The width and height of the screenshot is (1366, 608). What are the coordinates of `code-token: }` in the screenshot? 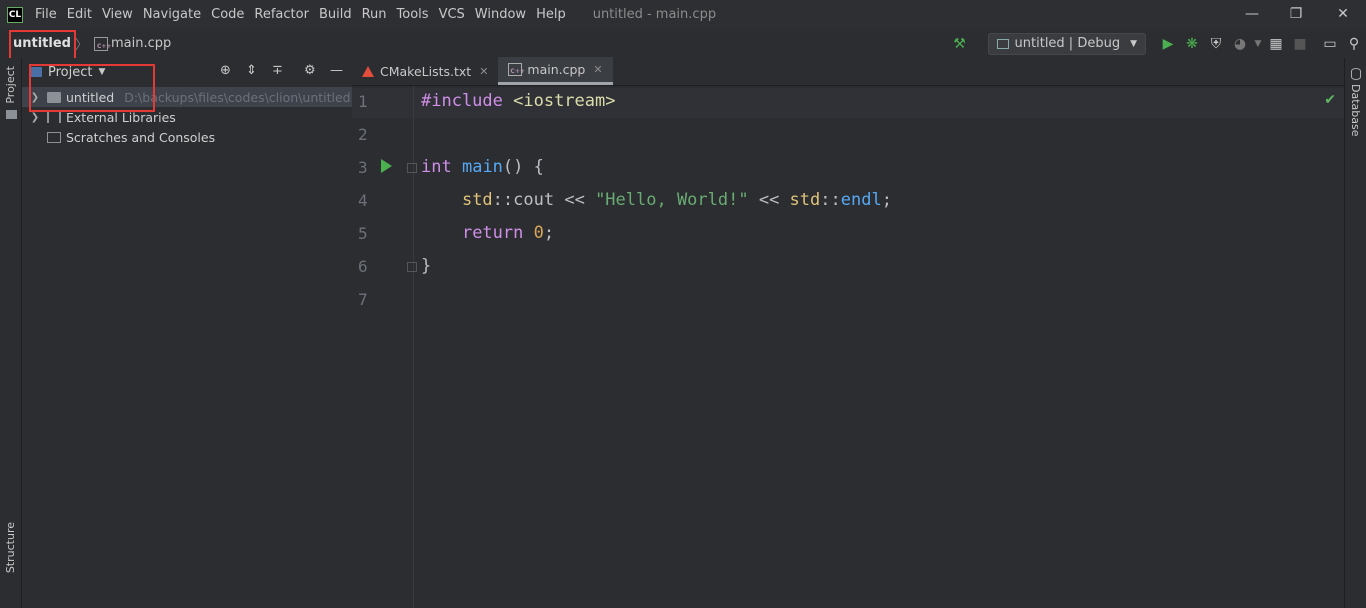 It's located at (426, 266).